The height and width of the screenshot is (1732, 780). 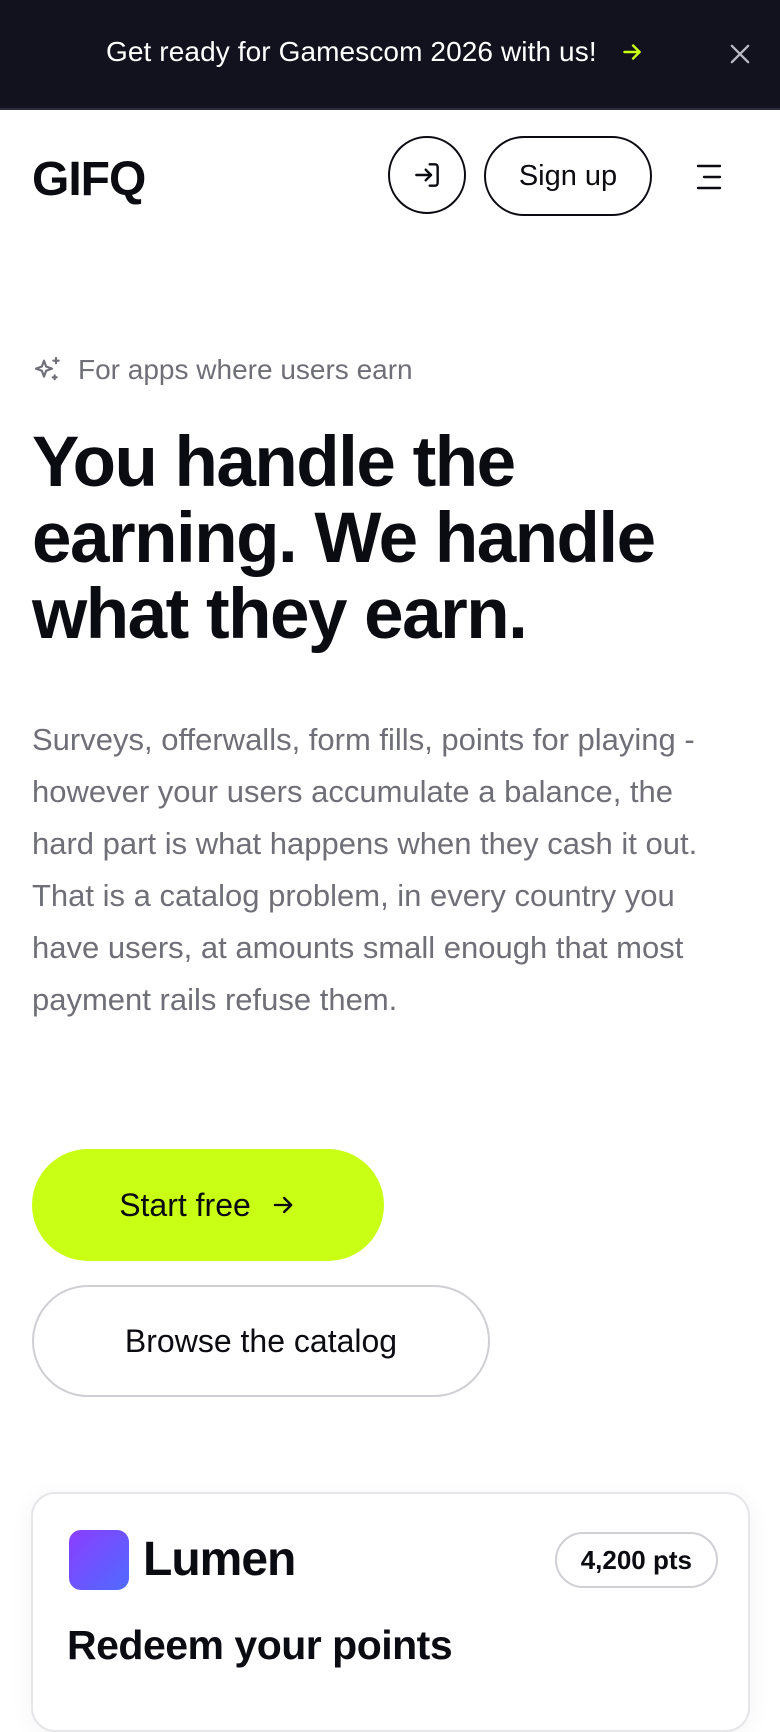 I want to click on site-header: GIFQ Sign up, so click(x=390, y=175).